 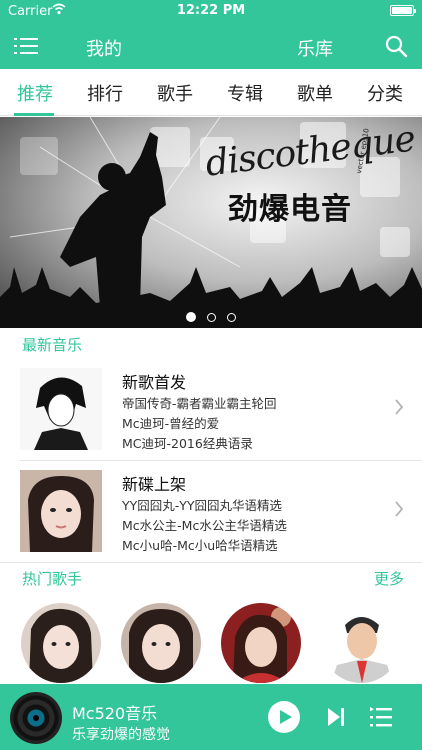 What do you see at coordinates (35, 93) in the screenshot?
I see `tab-recommend: 推荐` at bounding box center [35, 93].